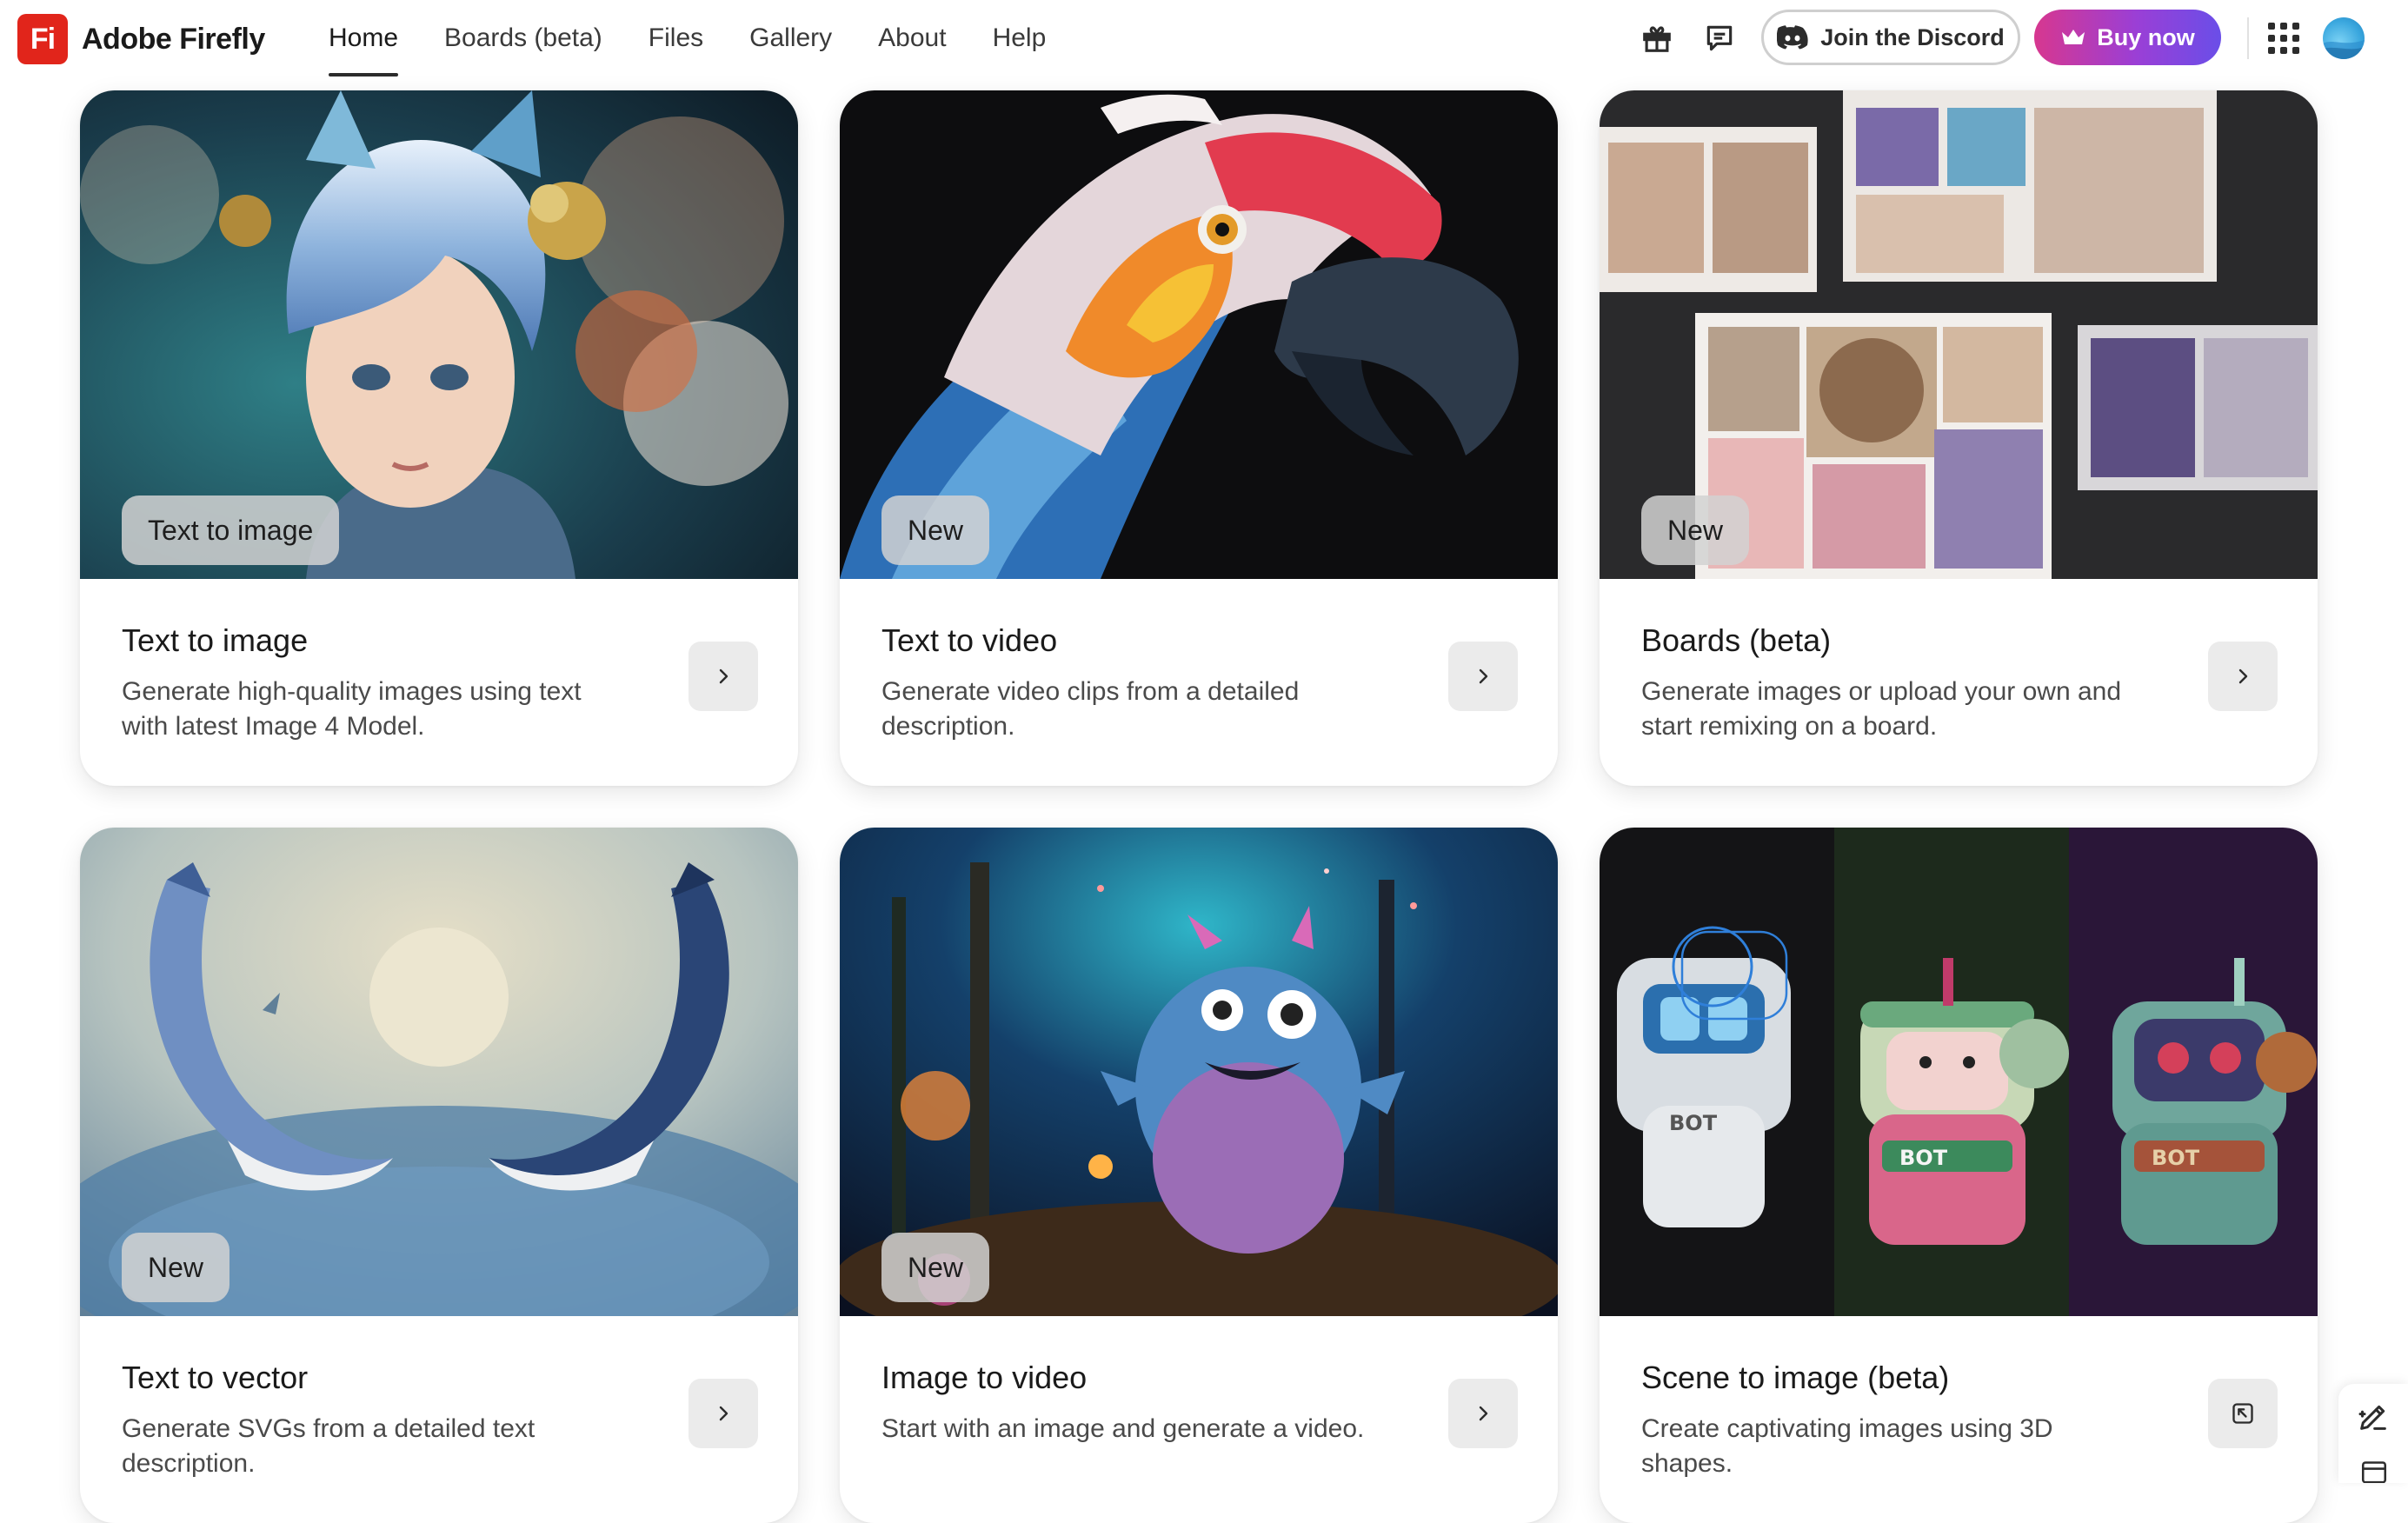 The height and width of the screenshot is (1523, 2408). I want to click on open-image-to-video-button, so click(1483, 1413).